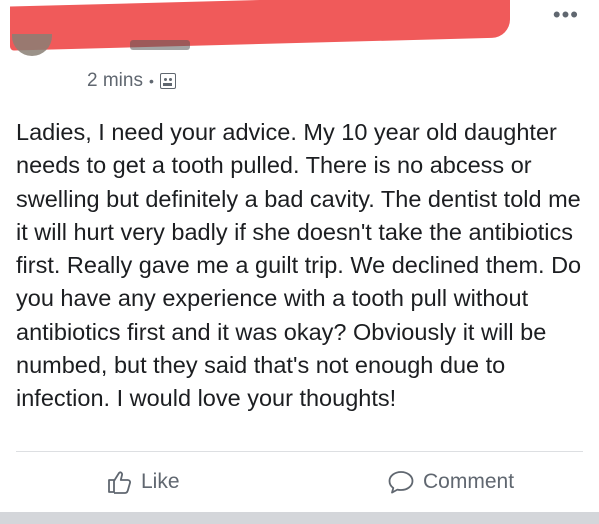  I want to click on author-name-fragment, so click(160, 45).